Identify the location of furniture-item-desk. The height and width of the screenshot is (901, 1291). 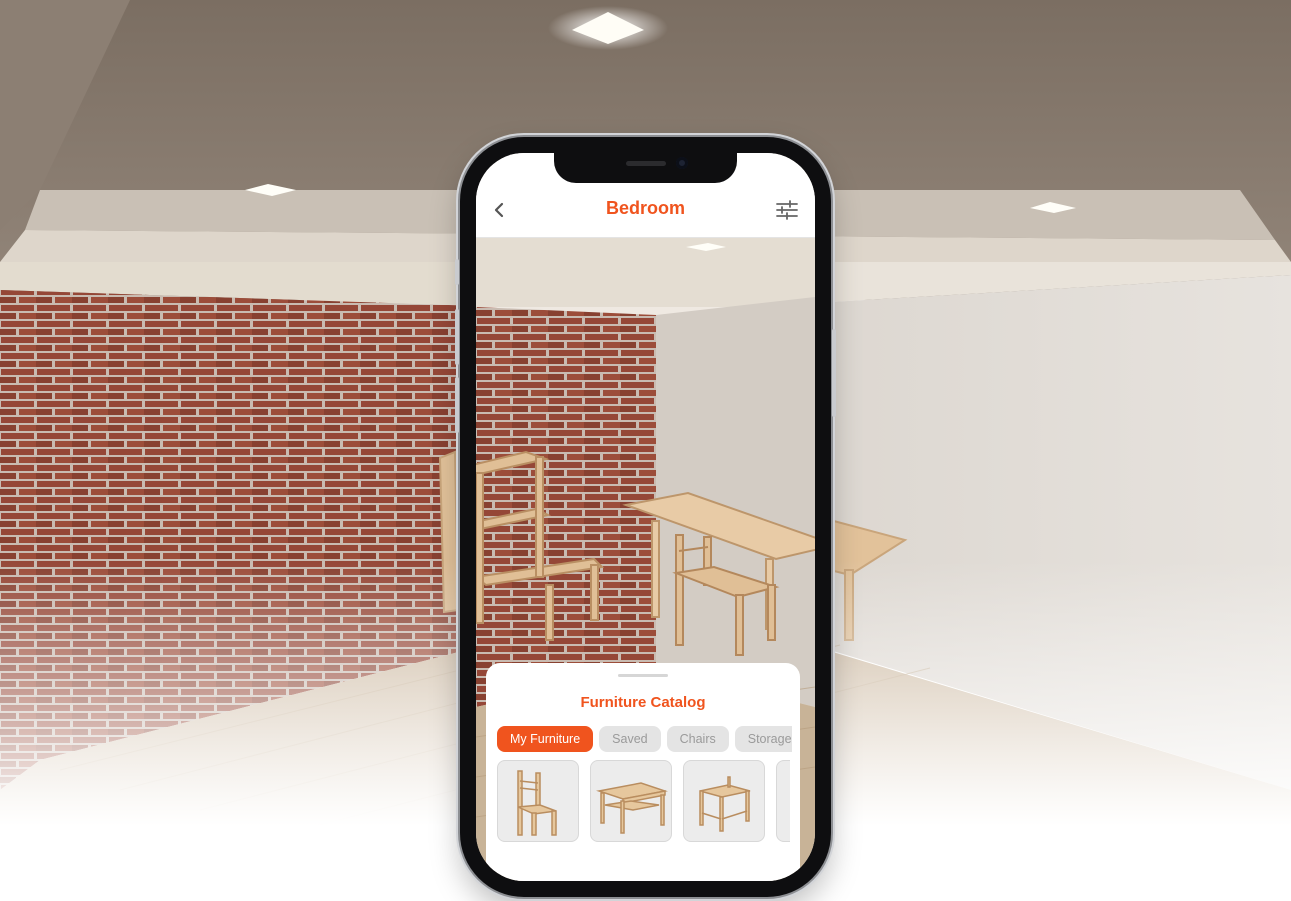
(631, 801).